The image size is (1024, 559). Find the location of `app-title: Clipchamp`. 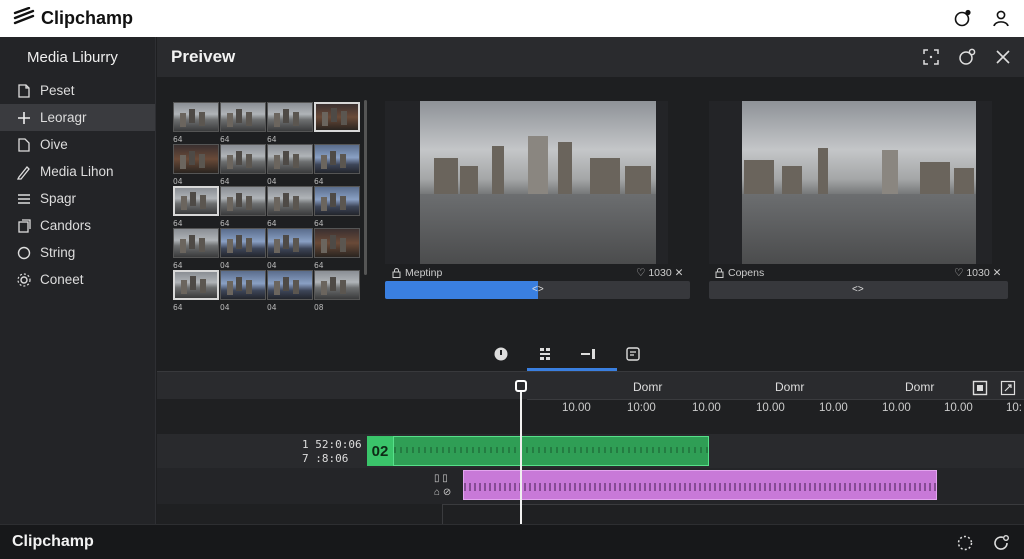

app-title: Clipchamp is located at coordinates (87, 18).